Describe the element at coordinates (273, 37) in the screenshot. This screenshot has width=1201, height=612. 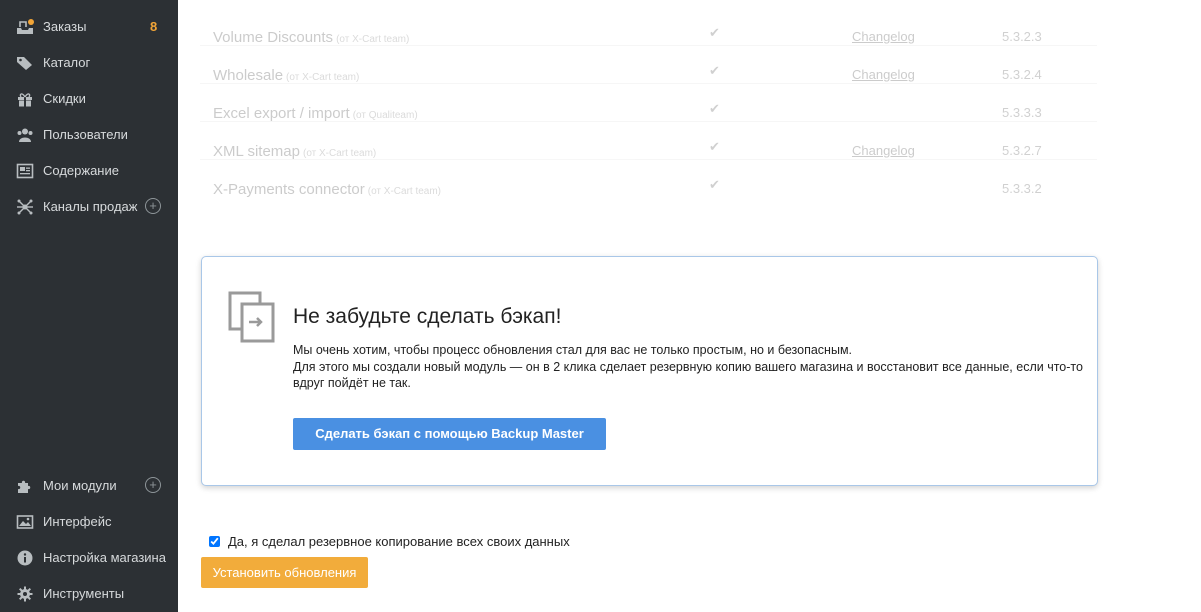
I see `module-name: Volume Discounts` at that location.